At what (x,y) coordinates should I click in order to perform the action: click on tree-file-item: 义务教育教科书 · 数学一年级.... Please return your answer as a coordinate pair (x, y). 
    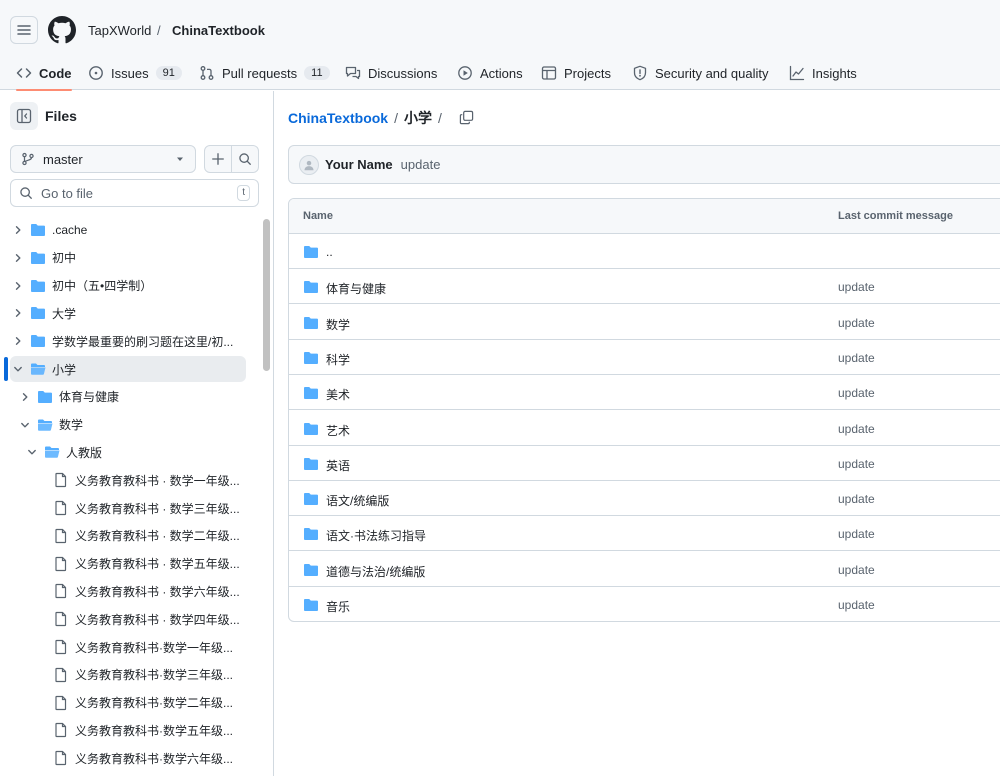
    Looking at the image, I should click on (128, 480).